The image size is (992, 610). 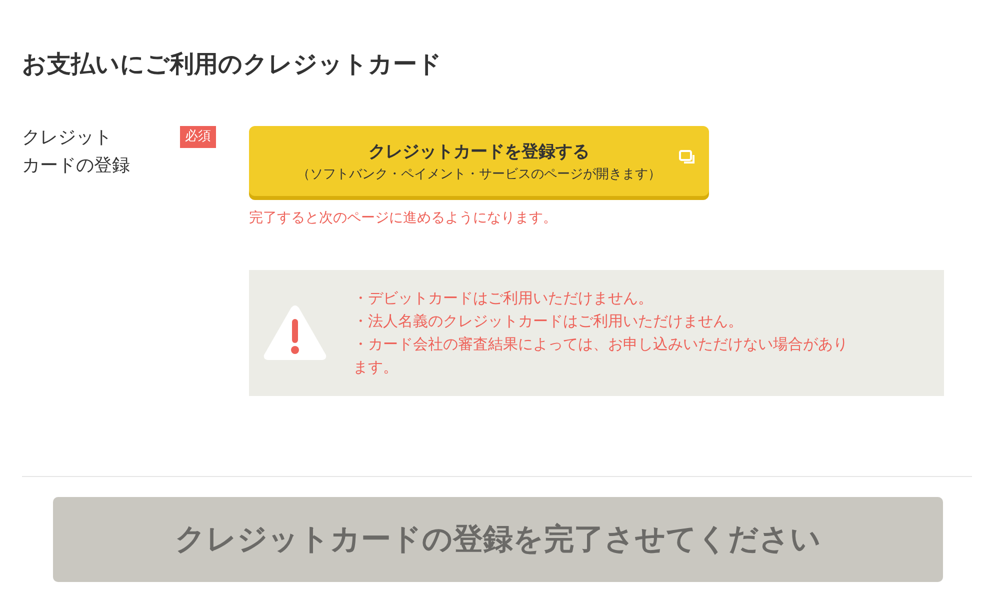 I want to click on notice-text: ・カード会社の審査結果によっては、お申し込みいただけない場合があります。, so click(x=601, y=356).